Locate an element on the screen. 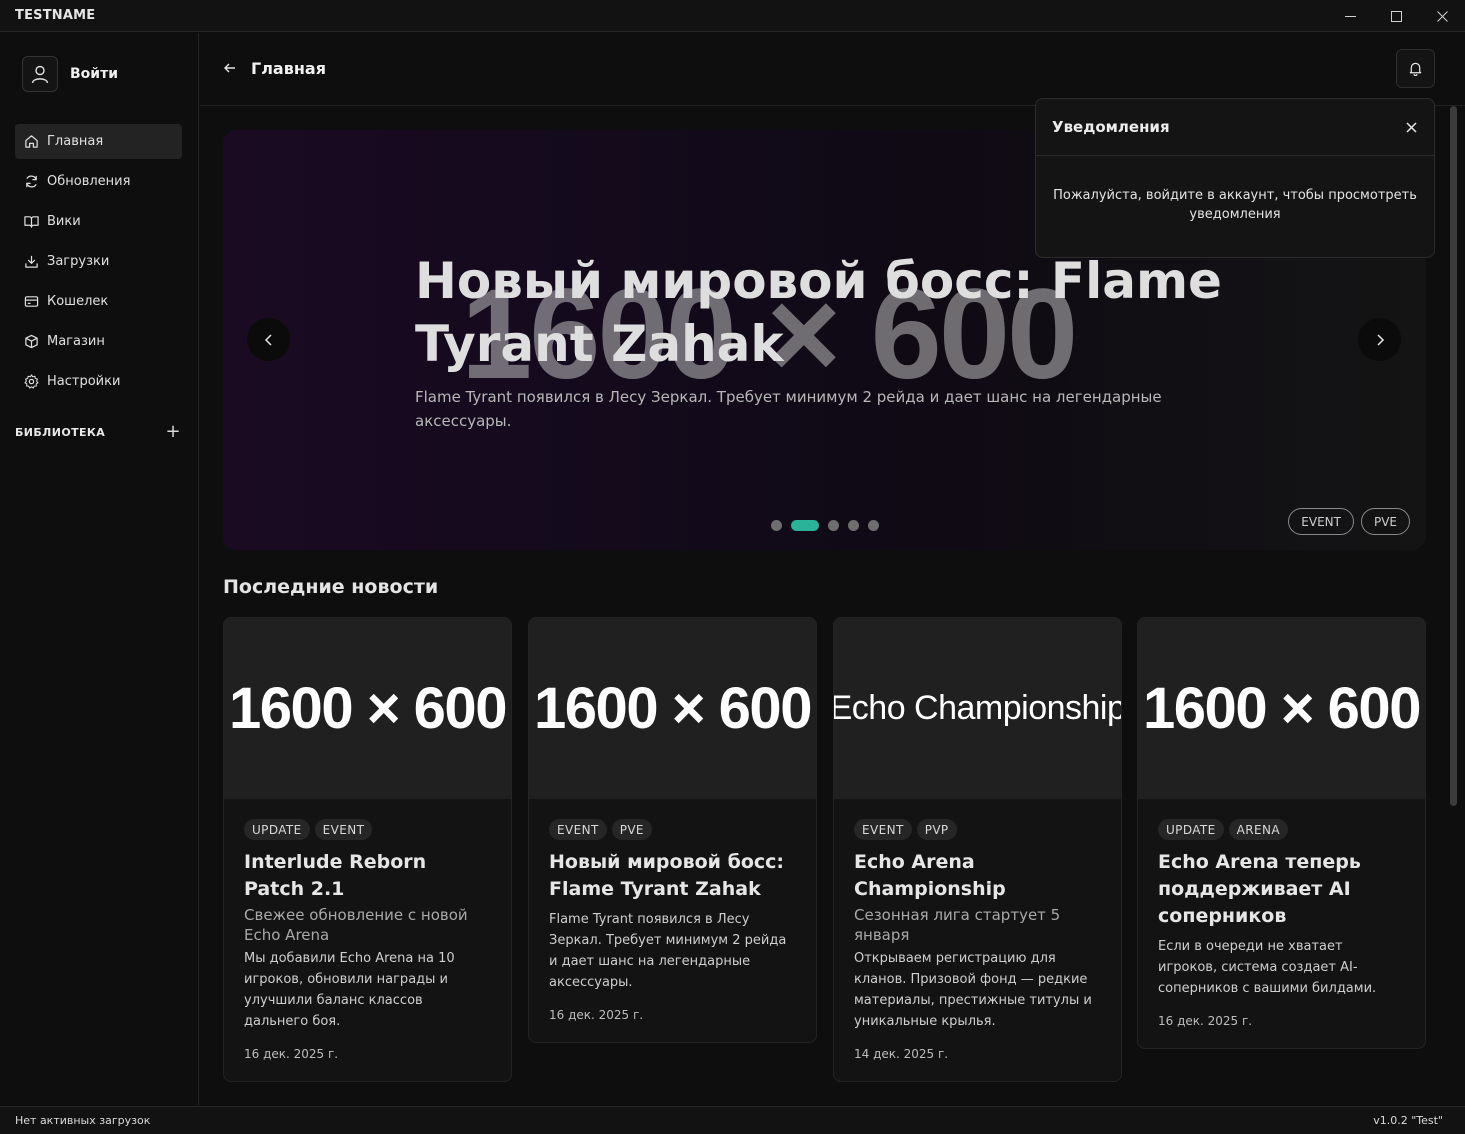  news-card-tags: EVENT PVE is located at coordinates (672, 829).